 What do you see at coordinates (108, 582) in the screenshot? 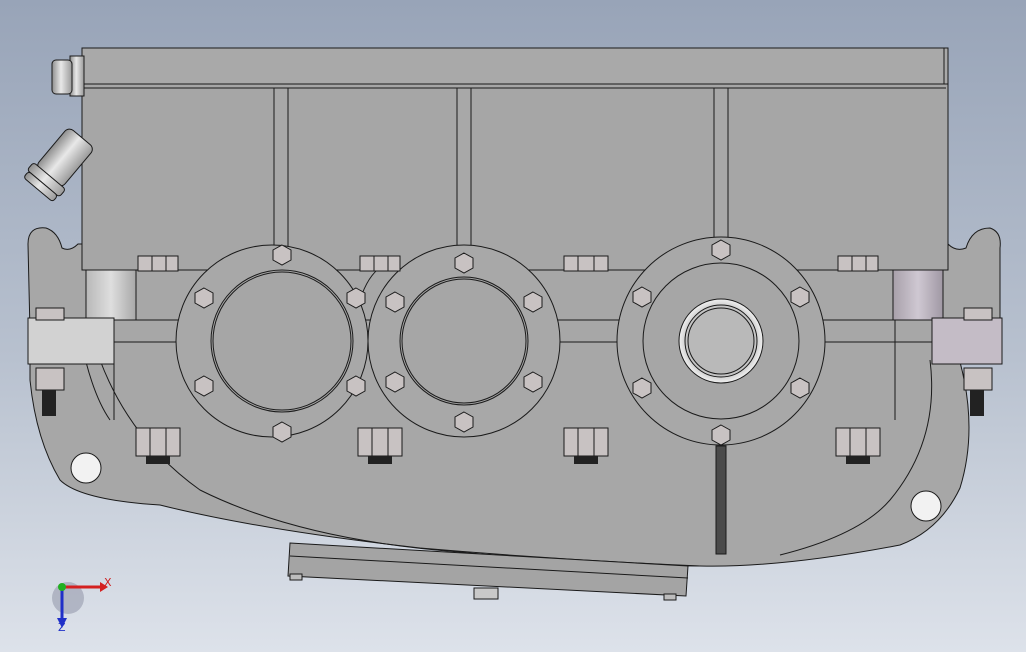
I see `triad-x-label: X` at bounding box center [108, 582].